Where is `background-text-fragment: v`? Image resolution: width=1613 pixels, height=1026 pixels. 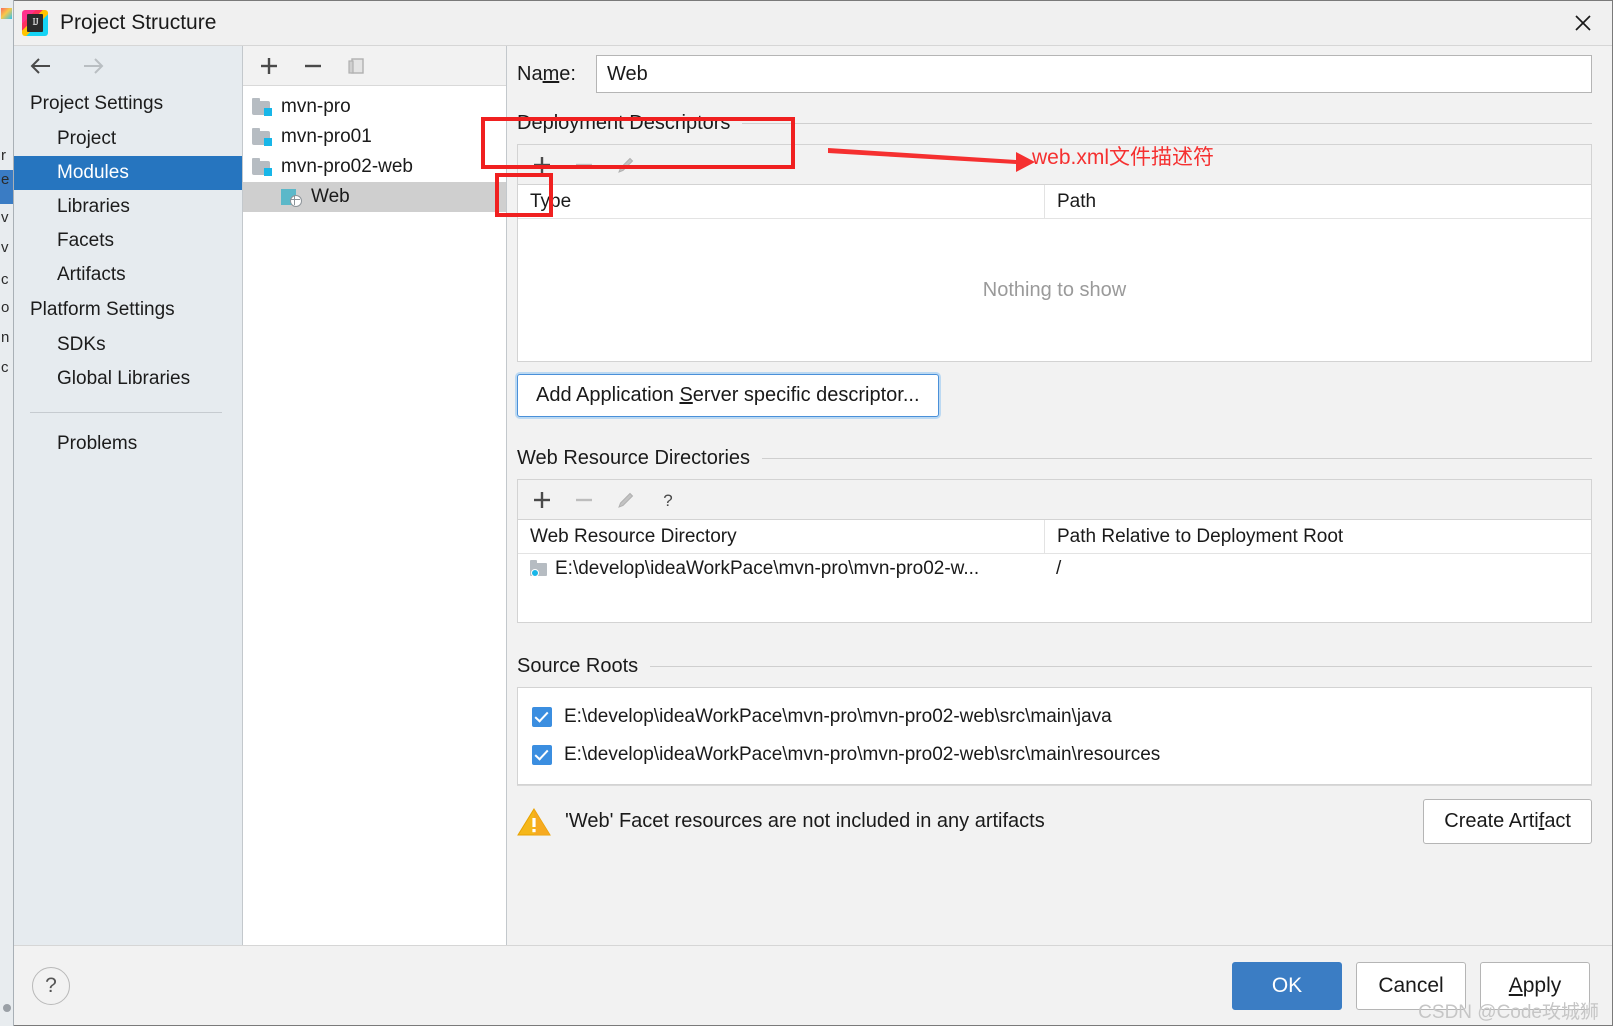 background-text-fragment: v is located at coordinates (5, 217).